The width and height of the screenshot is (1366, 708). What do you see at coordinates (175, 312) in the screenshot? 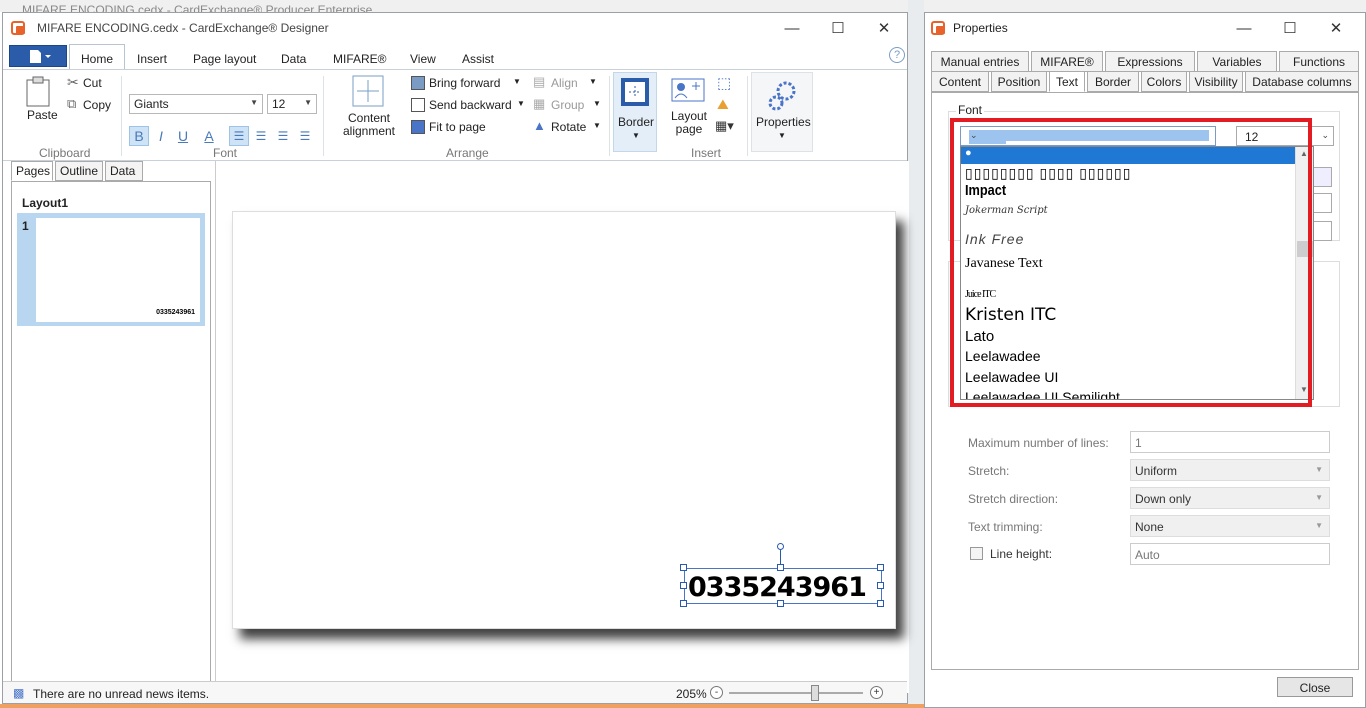
I see `thumbnail-card-text: 0335243961` at bounding box center [175, 312].